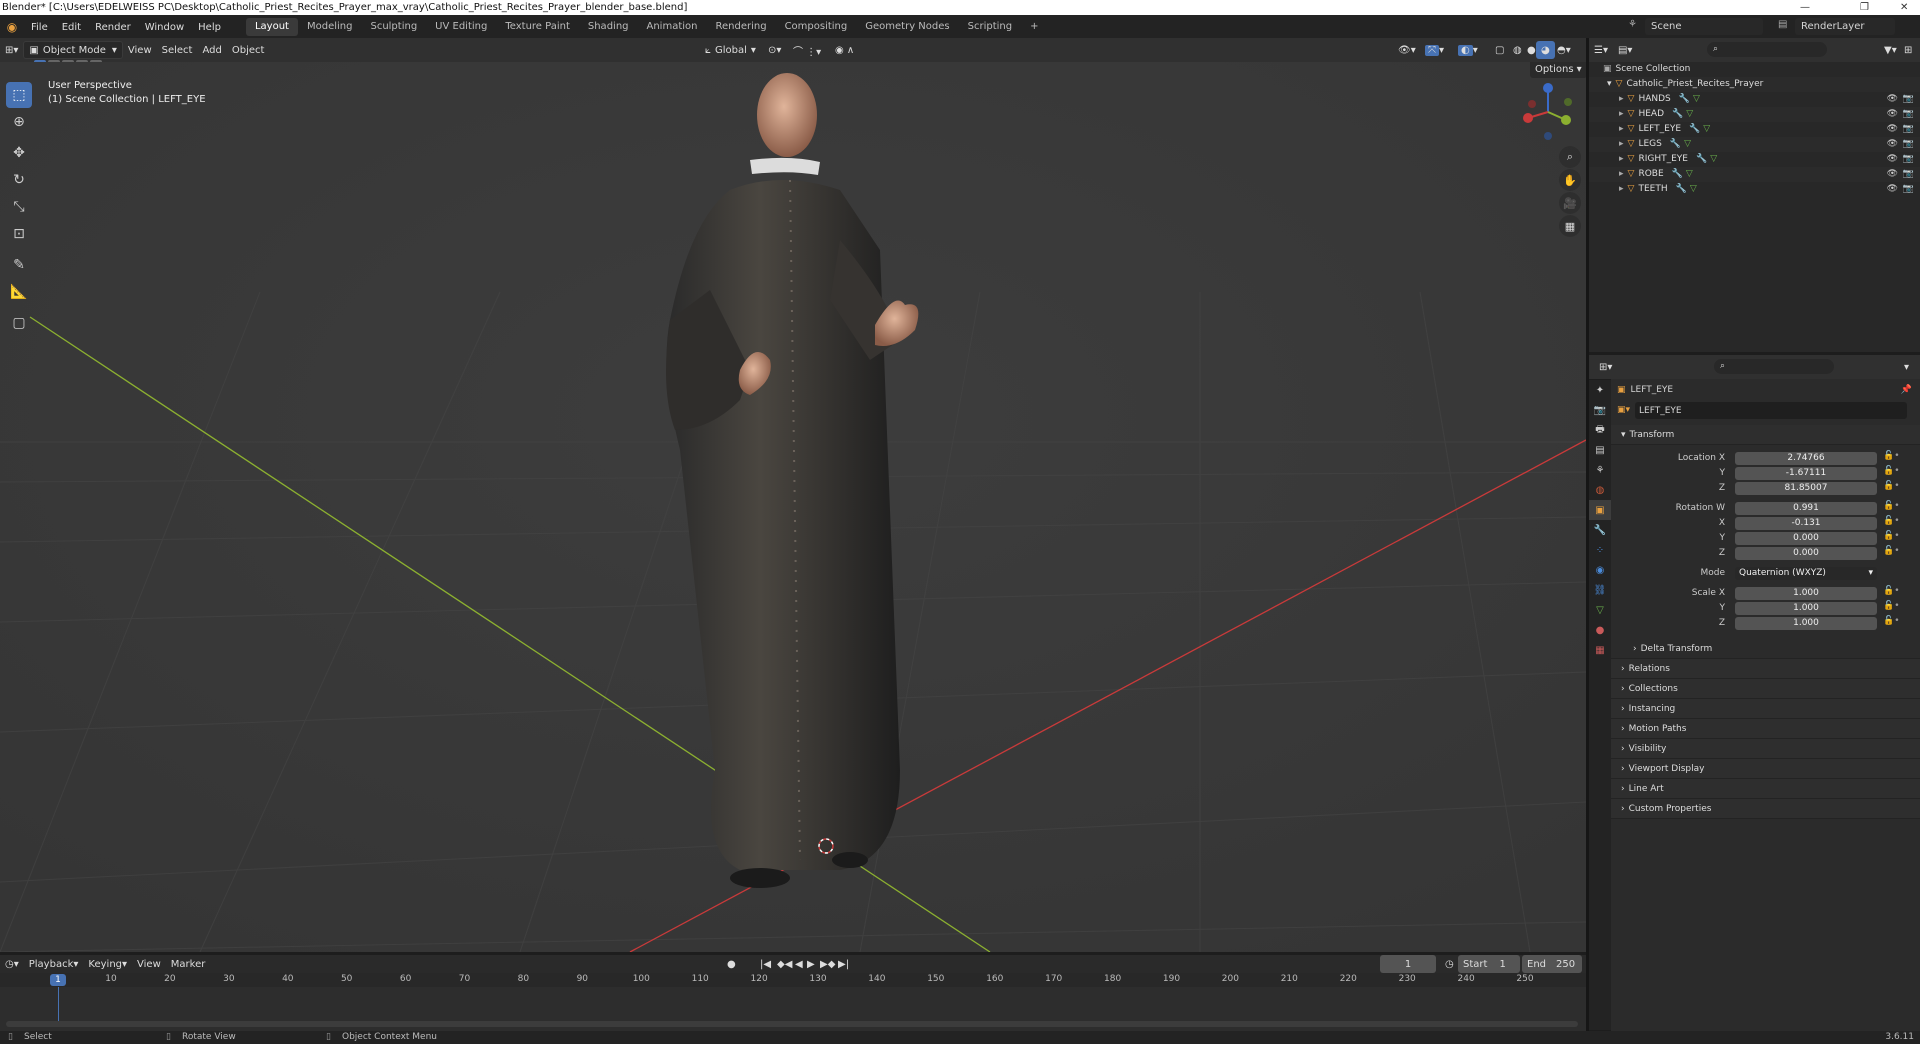 This screenshot has width=1920, height=1044. What do you see at coordinates (461, 27) in the screenshot?
I see `tab-uv-editing: UV Editing` at bounding box center [461, 27].